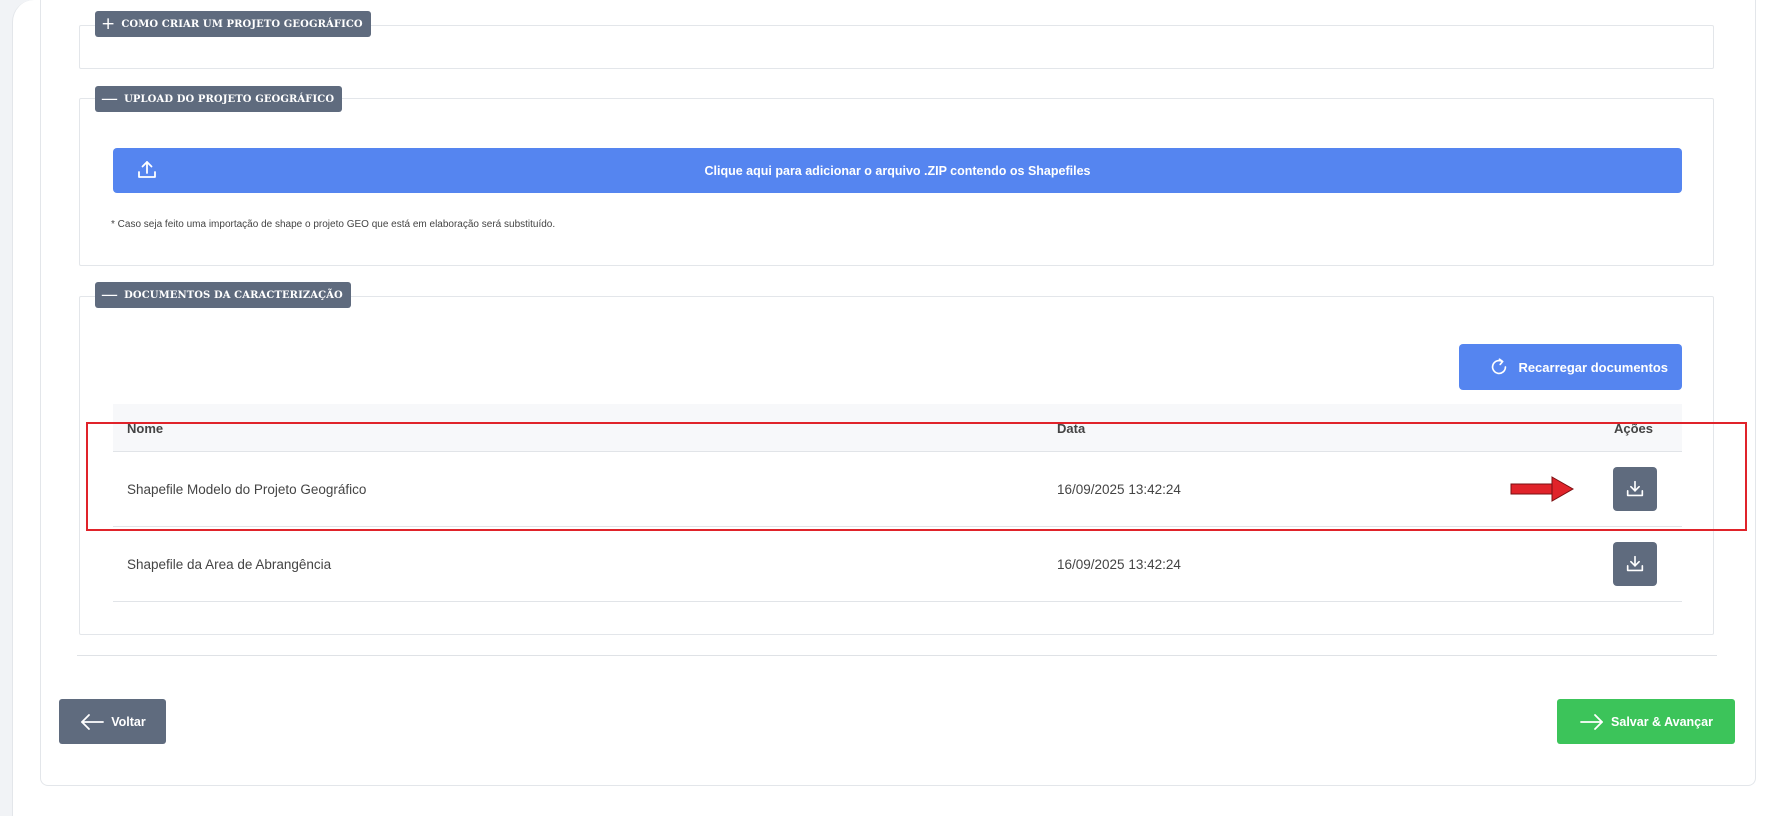 Image resolution: width=1769 pixels, height=816 pixels. What do you see at coordinates (1499, 366) in the screenshot?
I see `refresh-icon` at bounding box center [1499, 366].